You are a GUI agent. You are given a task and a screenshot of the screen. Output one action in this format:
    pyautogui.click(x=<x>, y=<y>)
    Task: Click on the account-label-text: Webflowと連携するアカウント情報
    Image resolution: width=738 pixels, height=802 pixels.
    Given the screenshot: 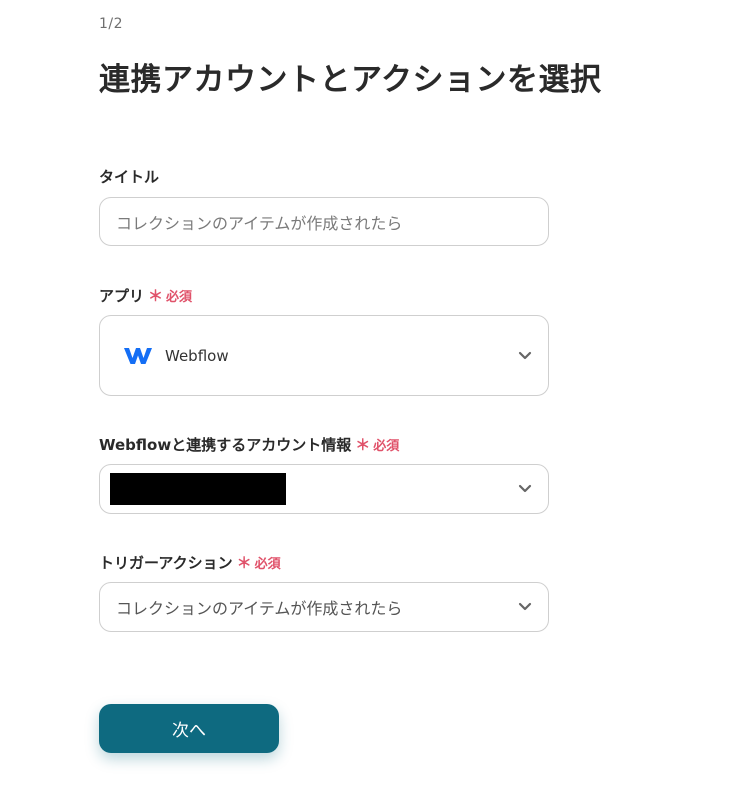 What is the action you would take?
    pyautogui.click(x=225, y=445)
    